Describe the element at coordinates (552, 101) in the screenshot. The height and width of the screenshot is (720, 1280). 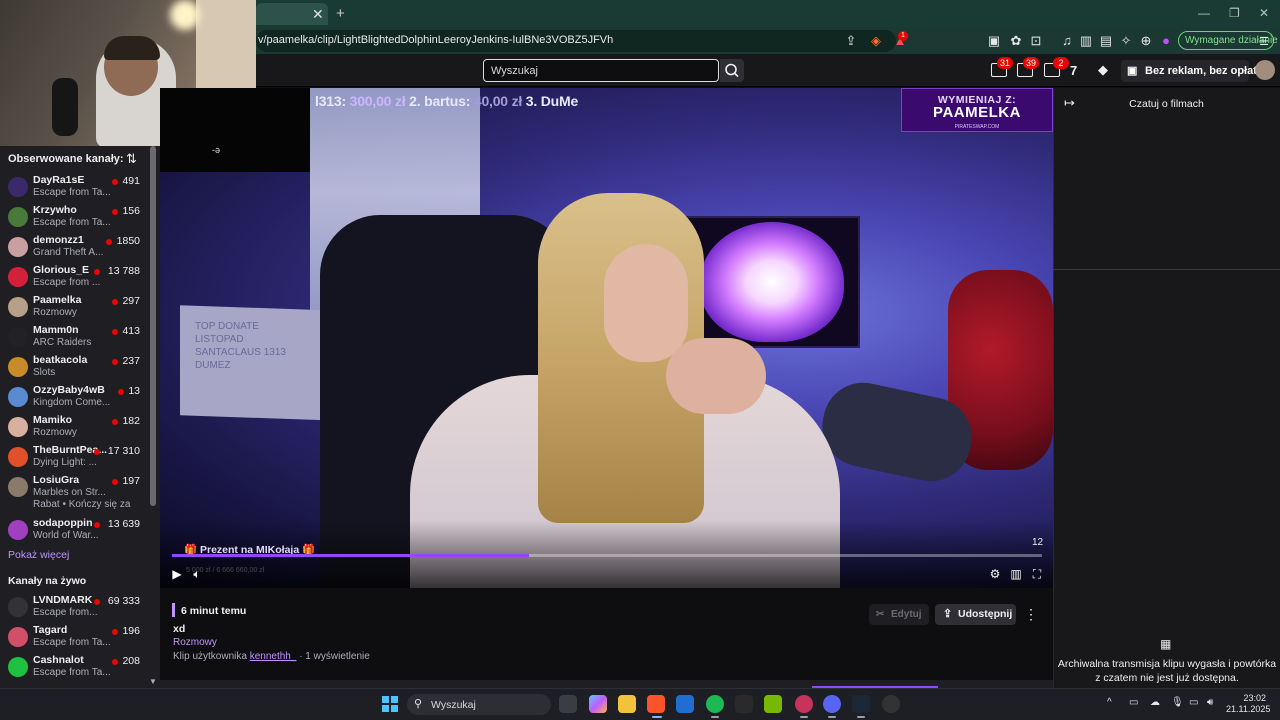
I see `donor-3-name: 3. DuMe` at that location.